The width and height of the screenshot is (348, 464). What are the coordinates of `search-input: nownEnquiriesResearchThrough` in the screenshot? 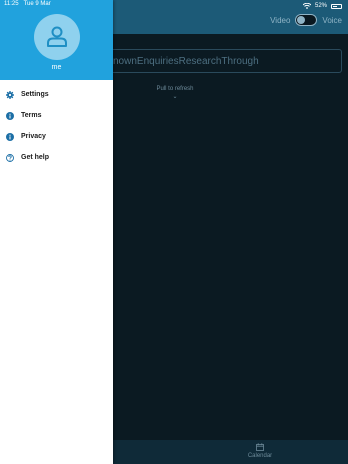 It's located at (221, 61).